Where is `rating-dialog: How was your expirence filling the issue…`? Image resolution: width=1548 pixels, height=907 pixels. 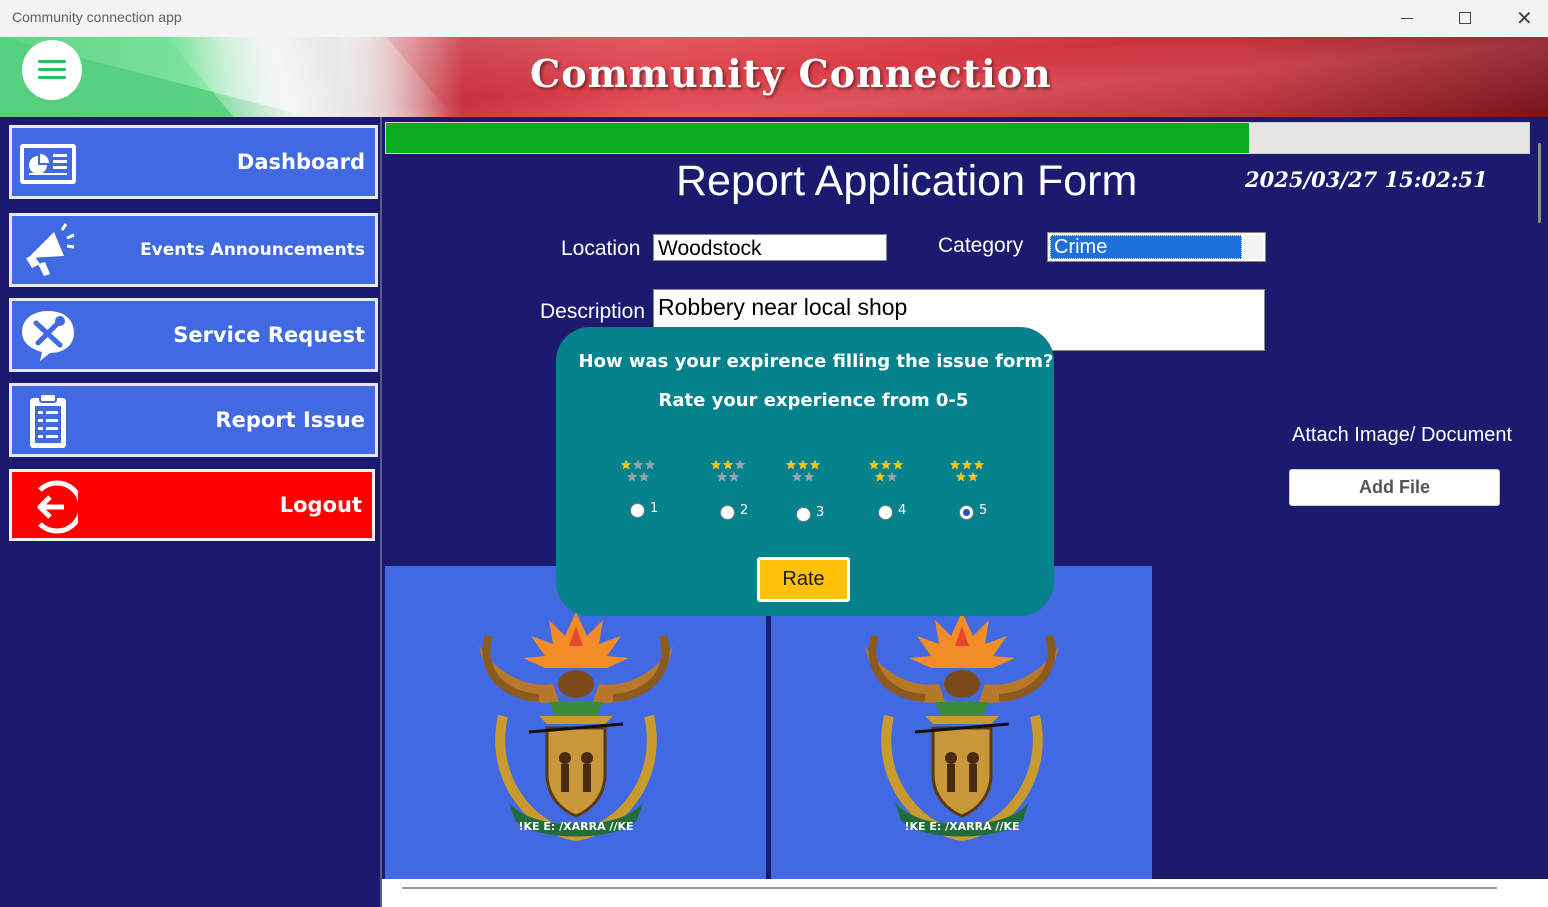
rating-dialog: How was your expirence filling the issue… is located at coordinates (805, 471).